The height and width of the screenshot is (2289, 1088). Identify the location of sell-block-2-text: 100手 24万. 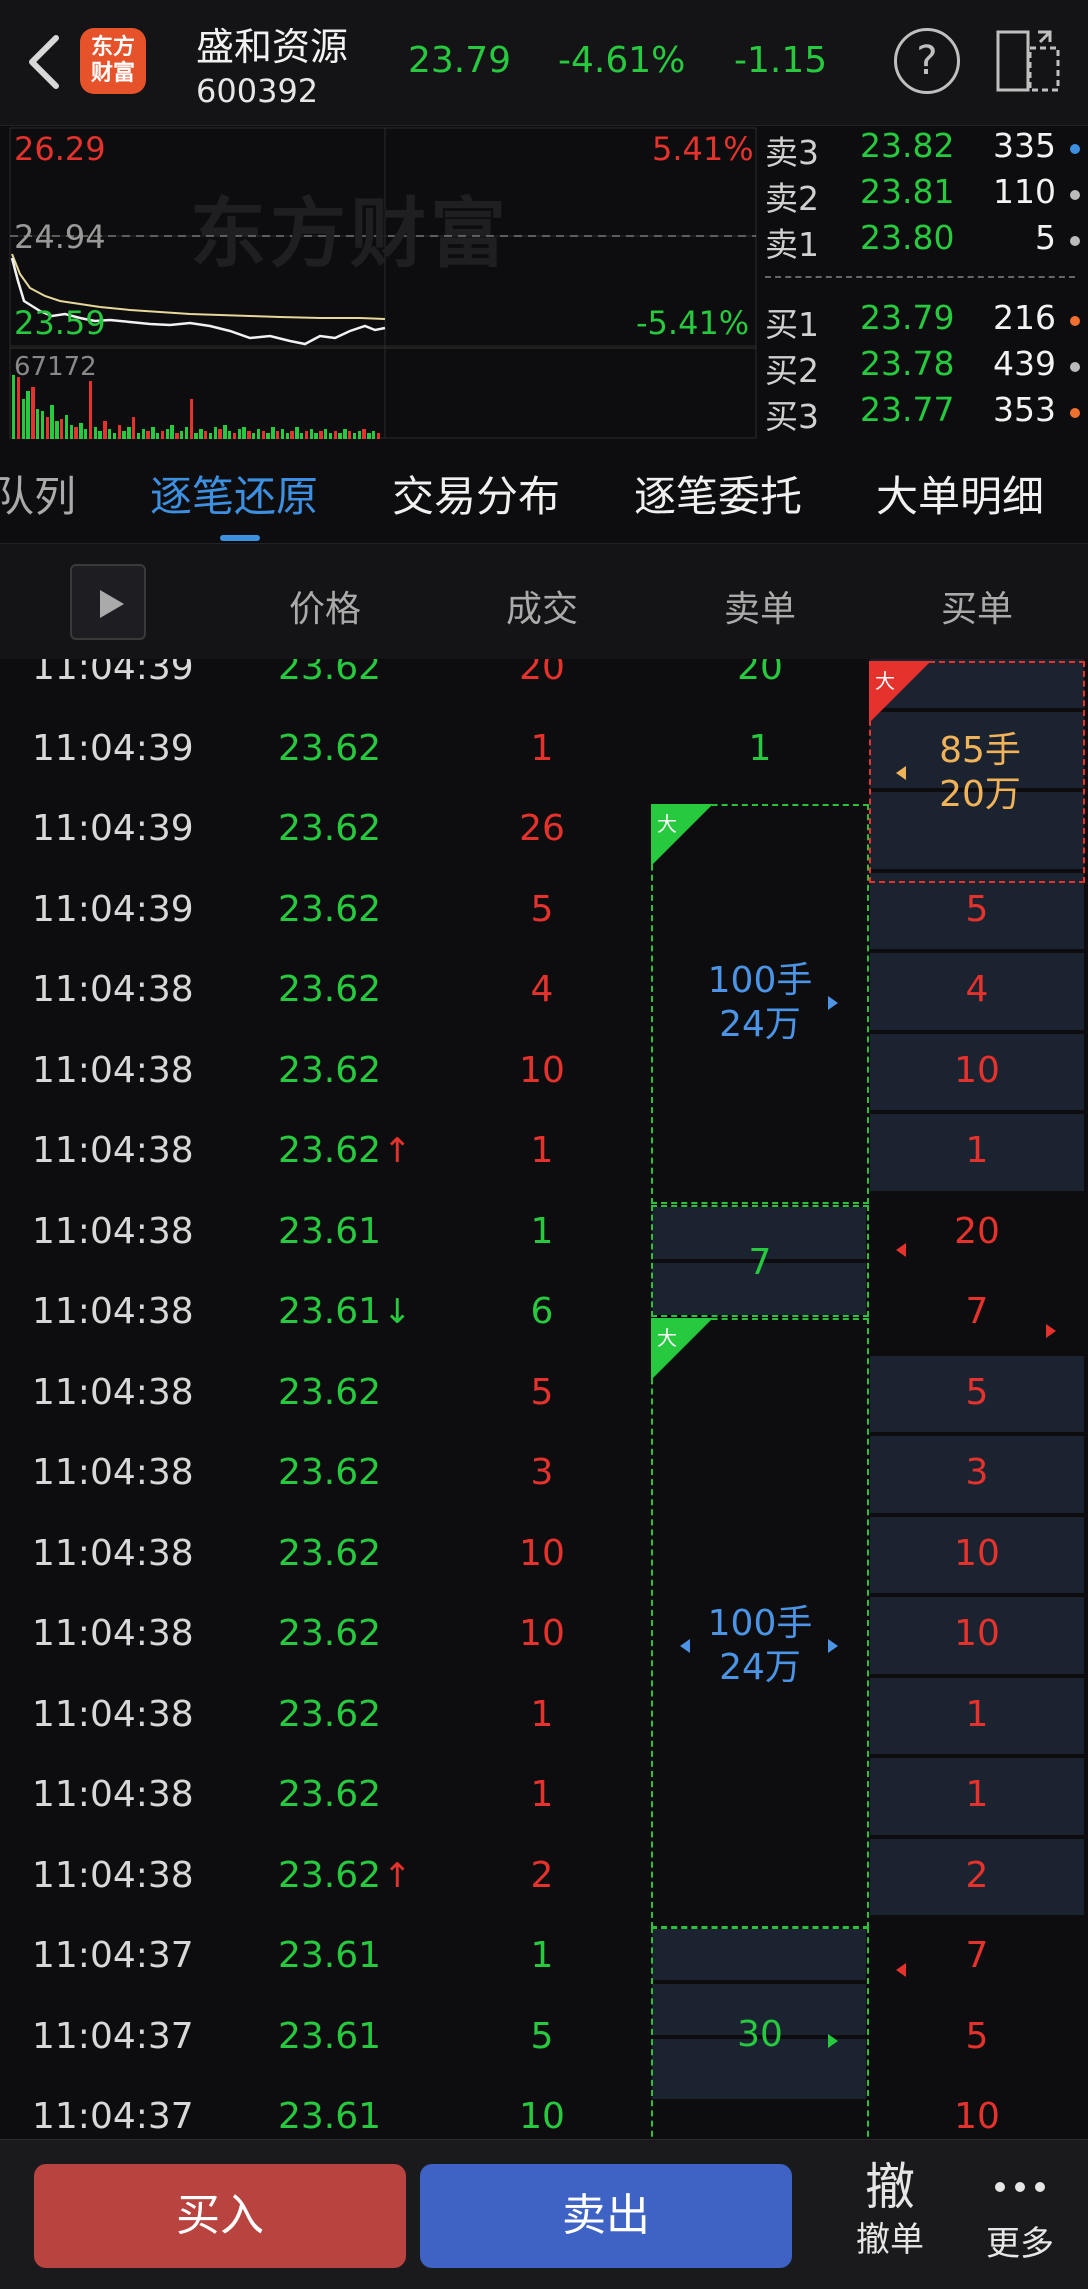
(760, 1646).